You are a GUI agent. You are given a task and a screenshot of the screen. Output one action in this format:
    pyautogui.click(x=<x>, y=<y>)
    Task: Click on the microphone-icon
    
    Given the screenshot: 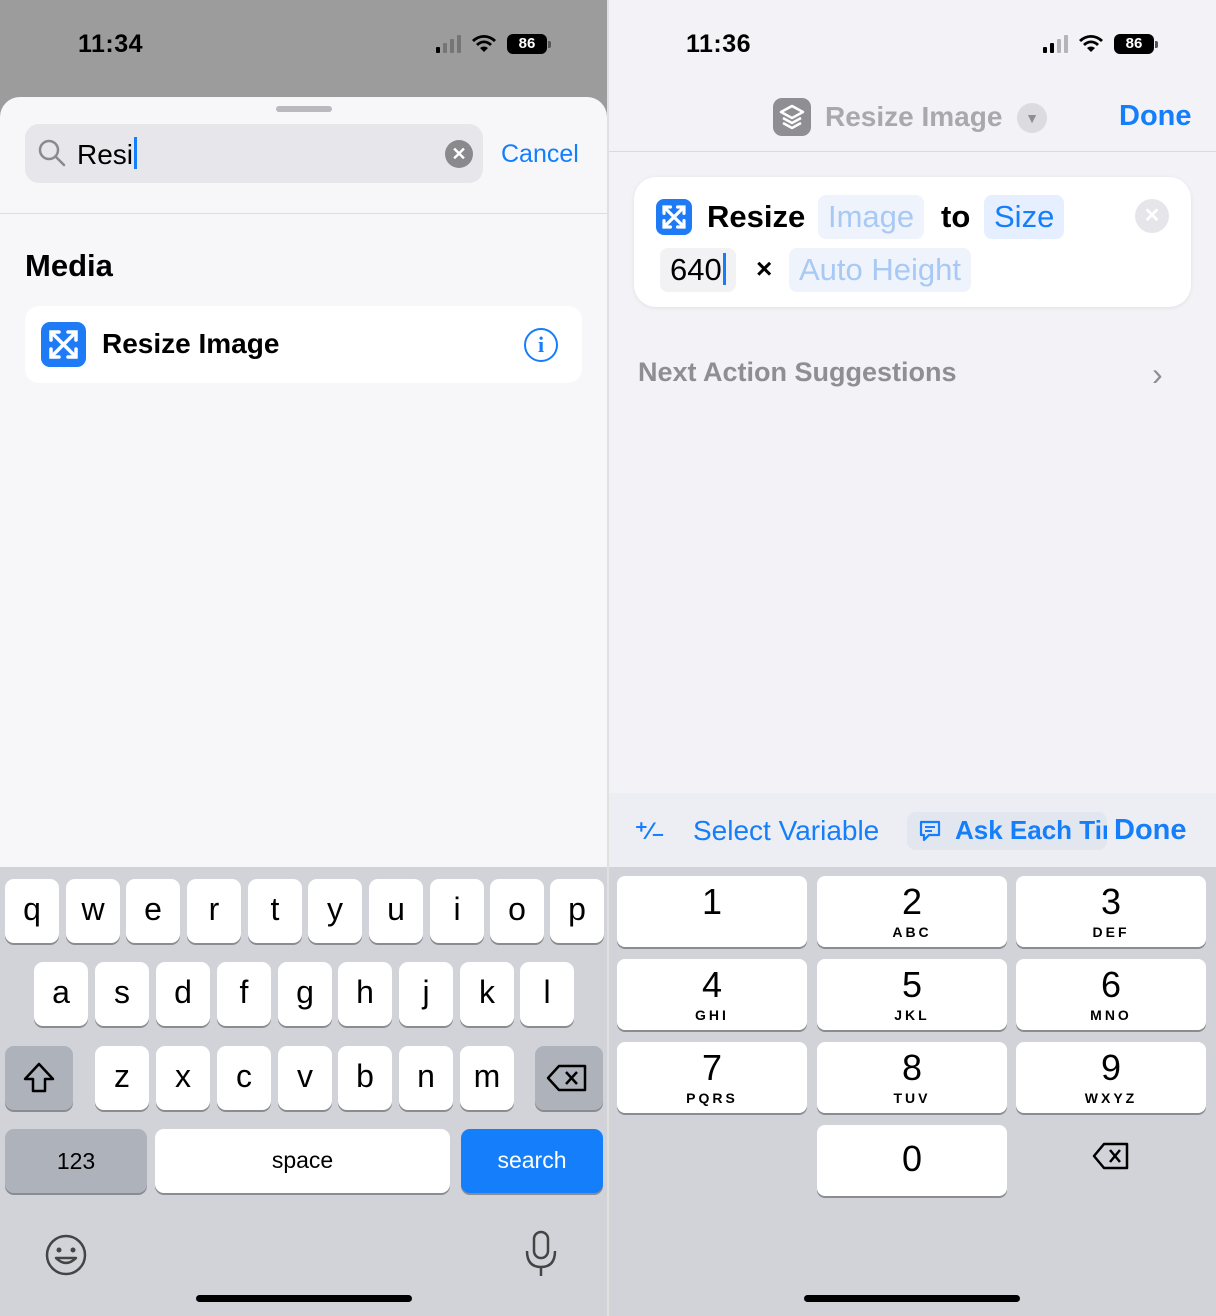 What is the action you would take?
    pyautogui.click(x=541, y=1254)
    